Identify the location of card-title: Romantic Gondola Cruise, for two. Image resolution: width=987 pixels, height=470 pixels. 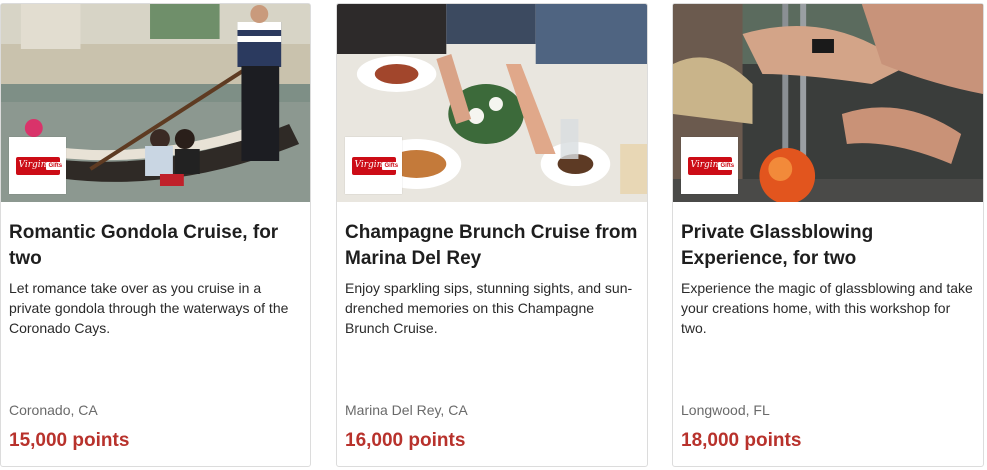
(155, 246).